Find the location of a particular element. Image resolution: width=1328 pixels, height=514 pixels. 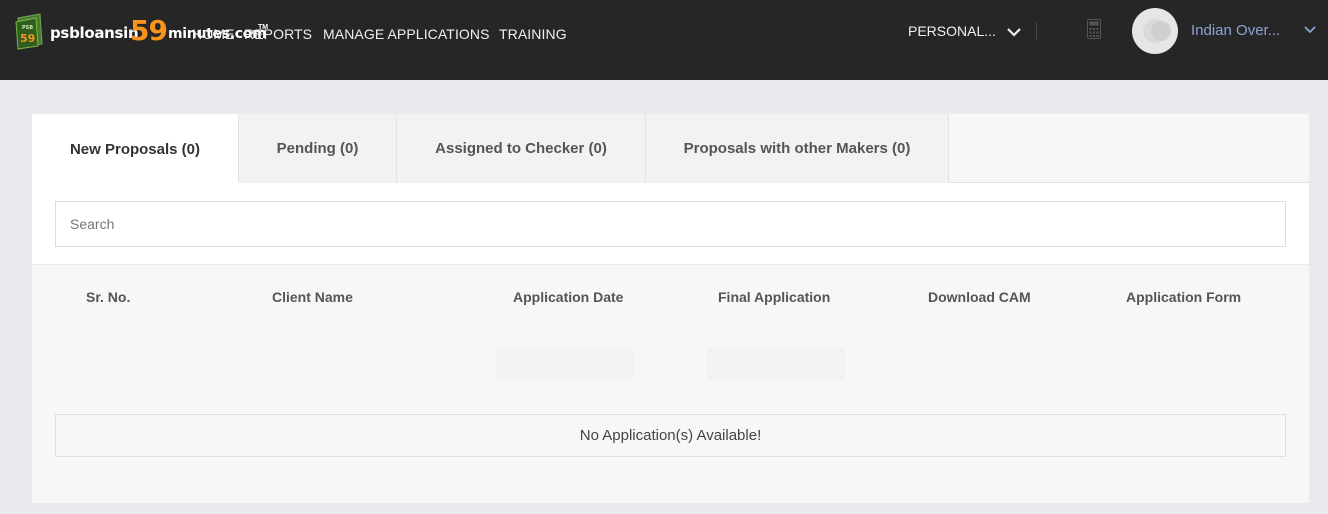

tab-new-proposals: New Proposals (0) is located at coordinates (135, 149).